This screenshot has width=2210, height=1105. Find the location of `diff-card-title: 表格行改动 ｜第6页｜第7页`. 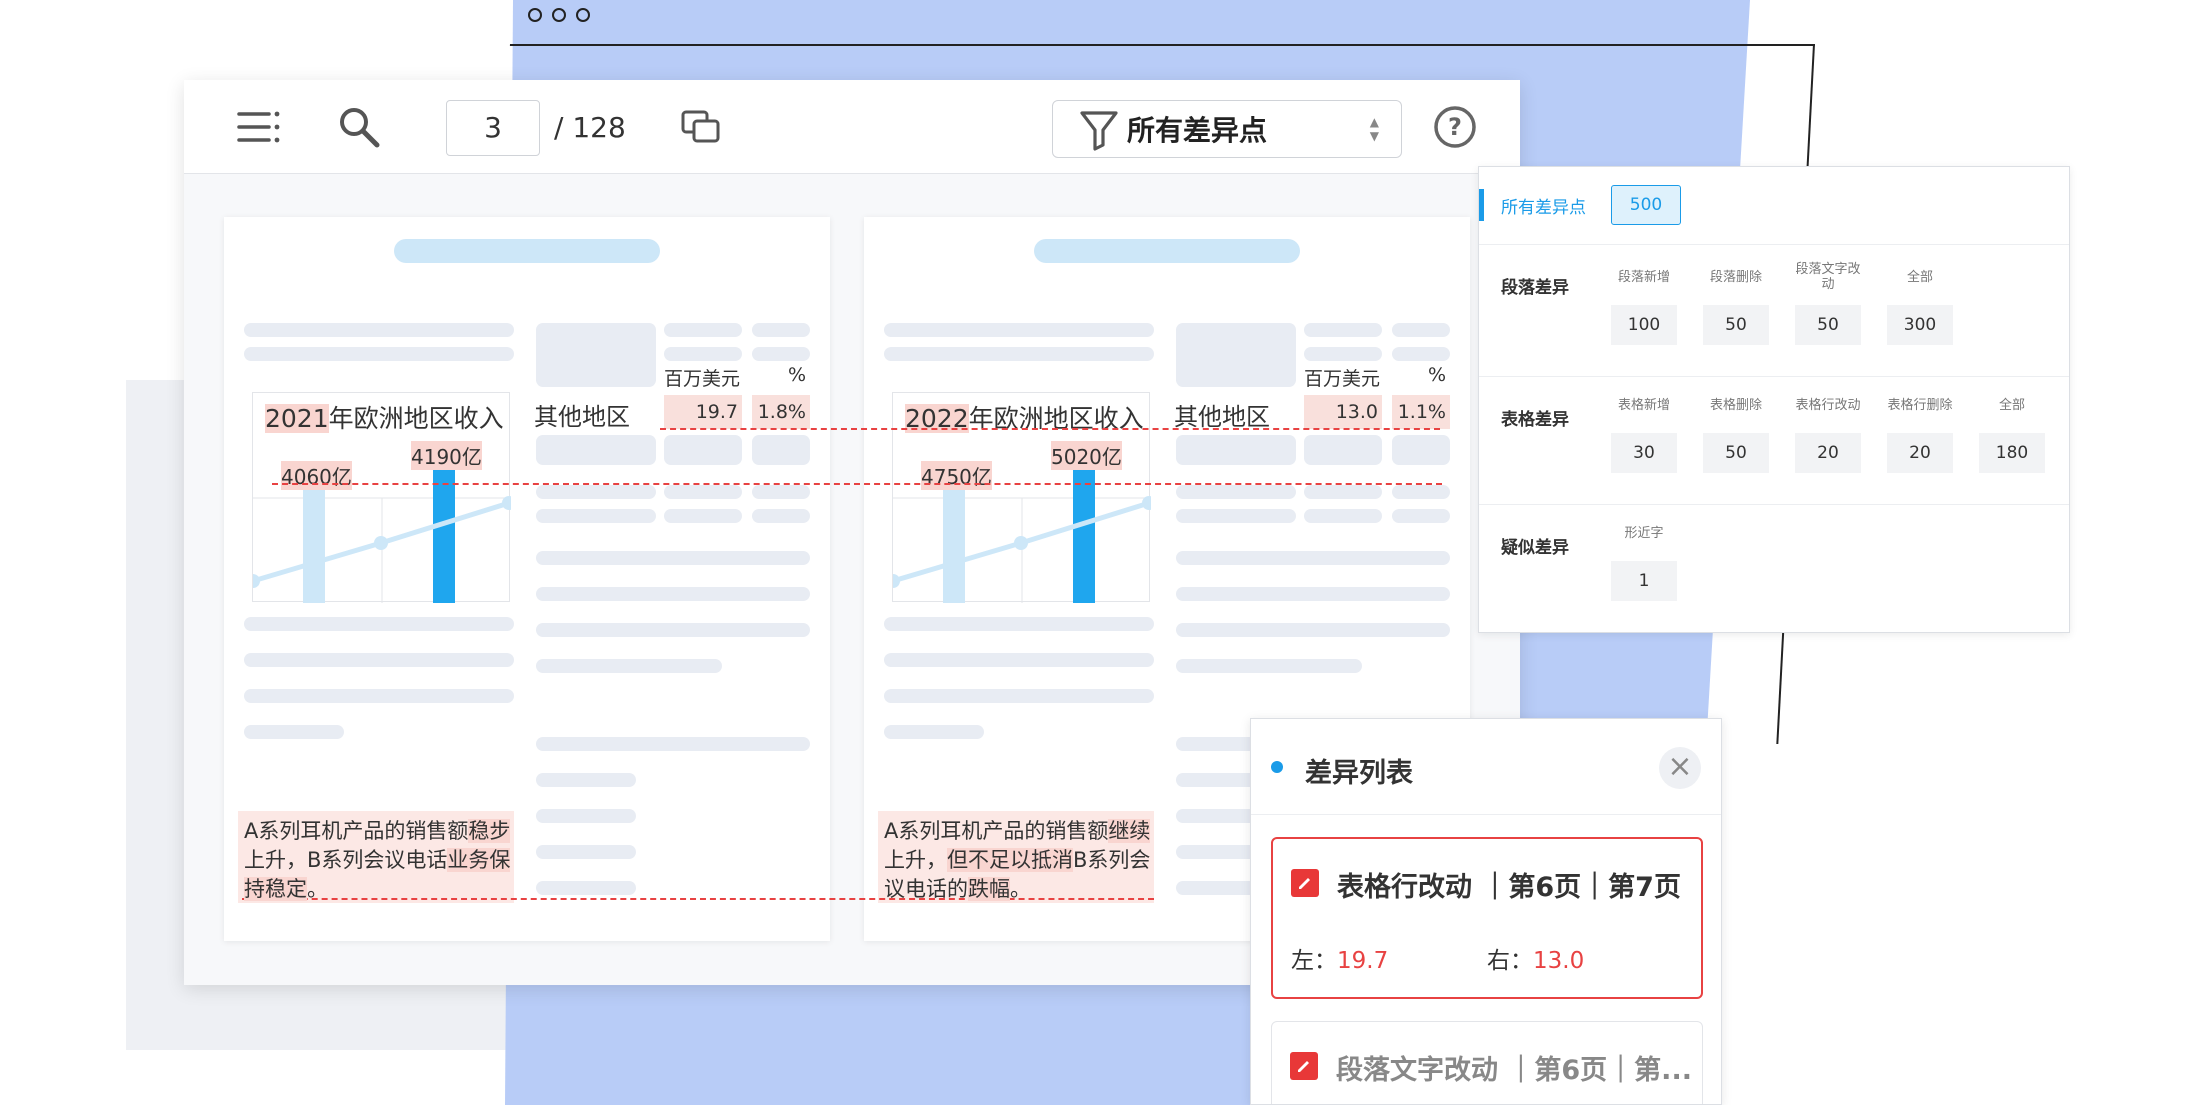

diff-card-title: 表格行改动 ｜第6页｜第7页 is located at coordinates (1509, 887).